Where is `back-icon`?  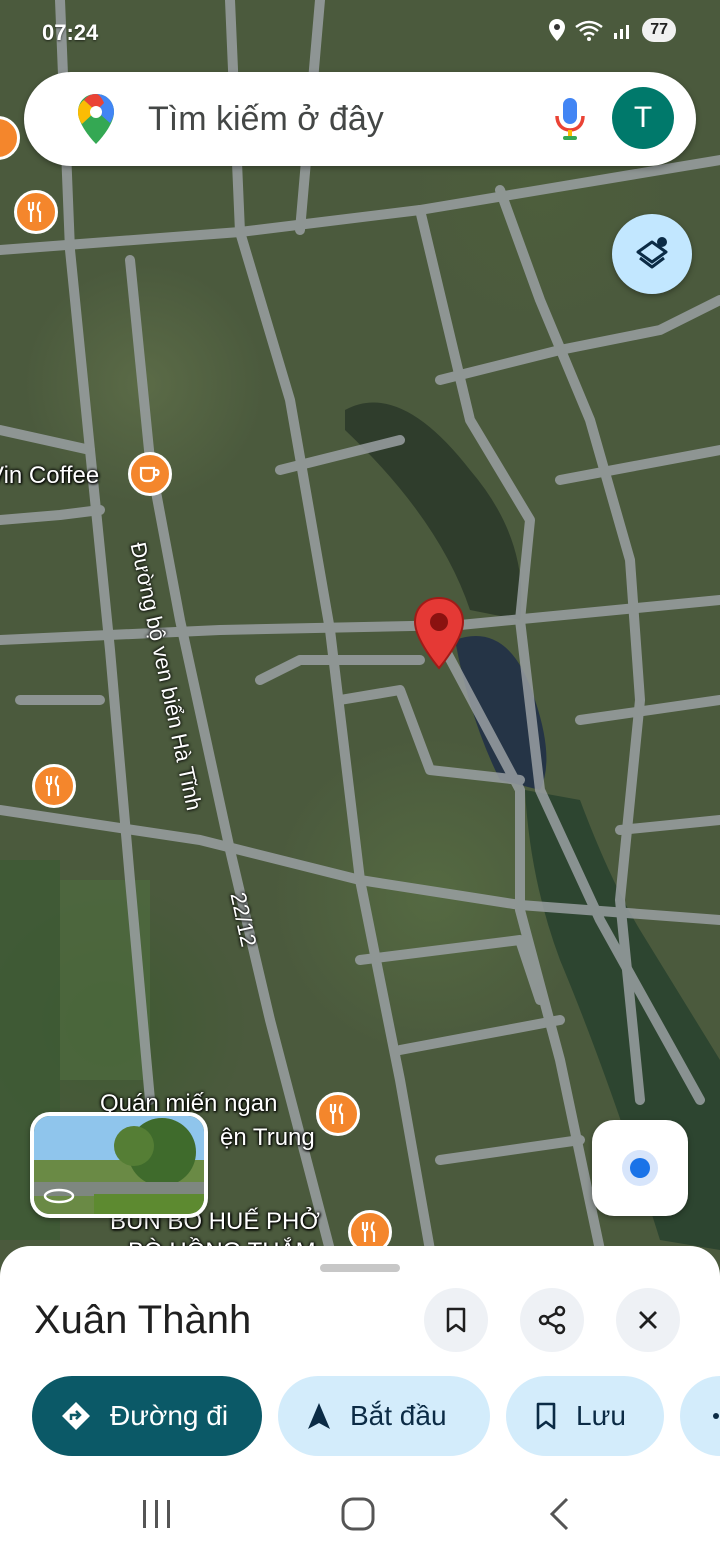
back-icon is located at coordinates (559, 1514).